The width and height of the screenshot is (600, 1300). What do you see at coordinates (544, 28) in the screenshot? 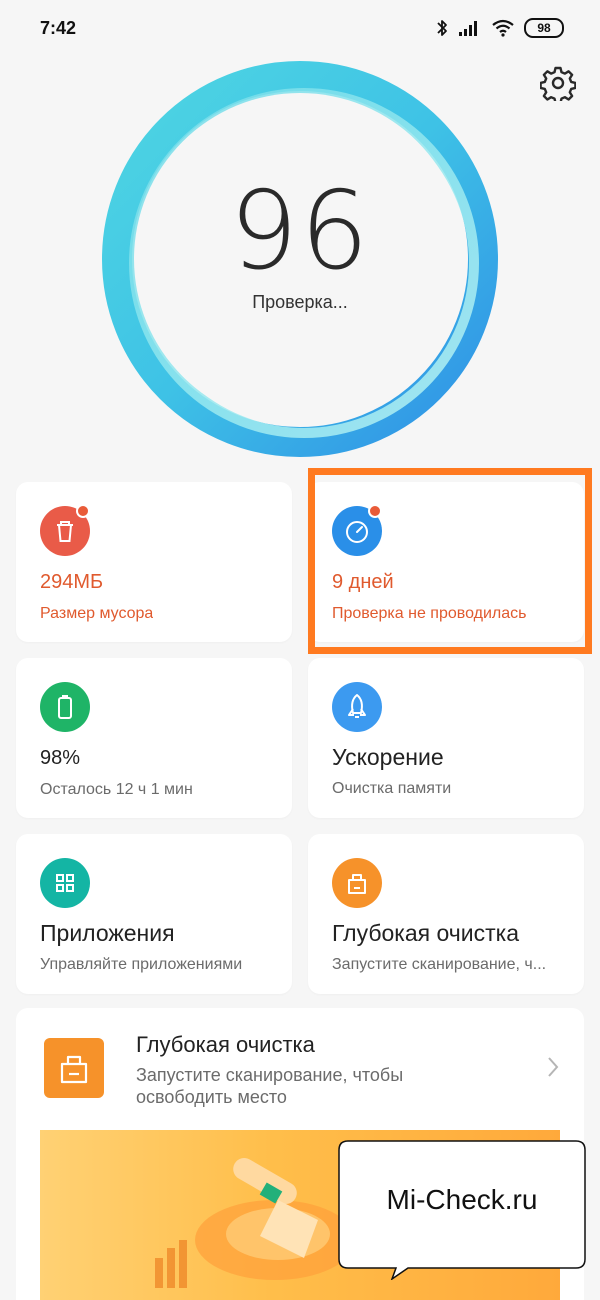
I see `battery-level-badge: 98` at bounding box center [544, 28].